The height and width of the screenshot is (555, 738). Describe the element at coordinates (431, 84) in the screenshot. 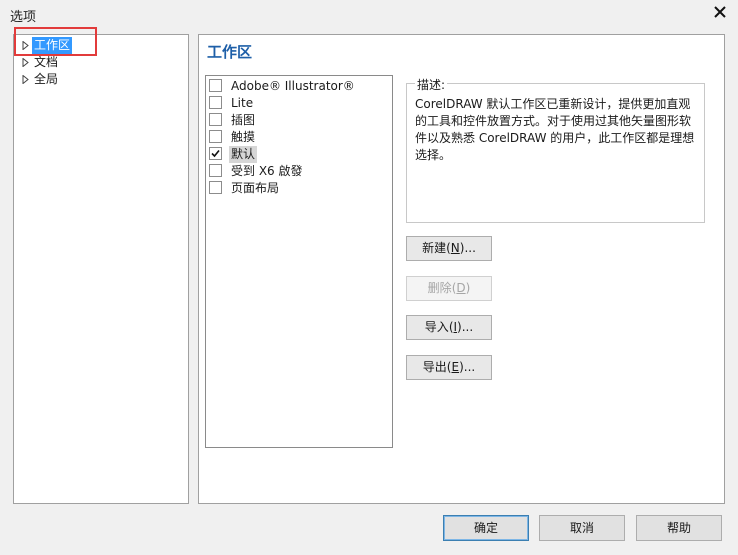

I see `description-label: 描述:` at that location.